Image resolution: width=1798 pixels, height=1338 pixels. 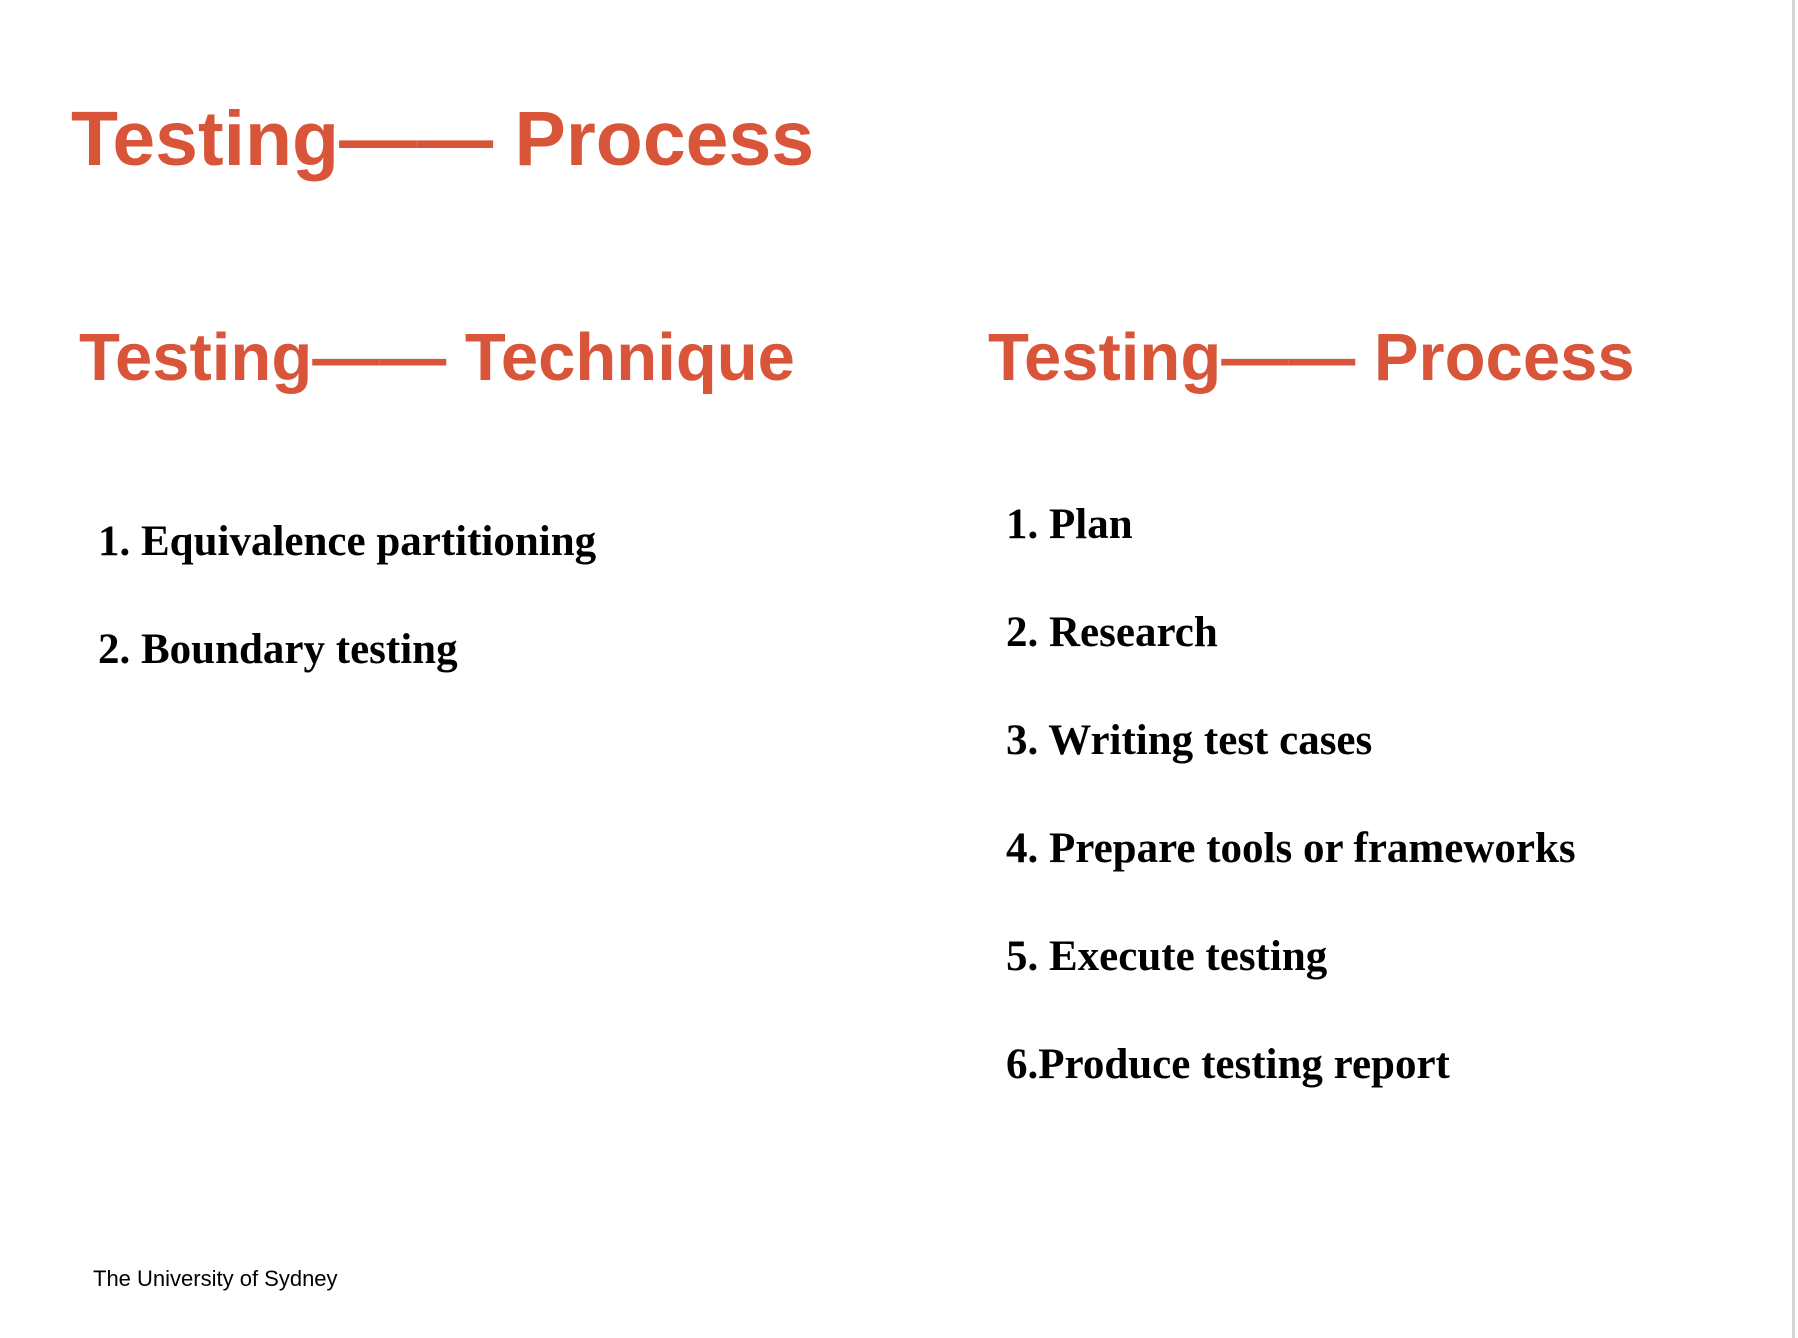 I want to click on list-item: 2. Boundary testing, so click(x=278, y=649).